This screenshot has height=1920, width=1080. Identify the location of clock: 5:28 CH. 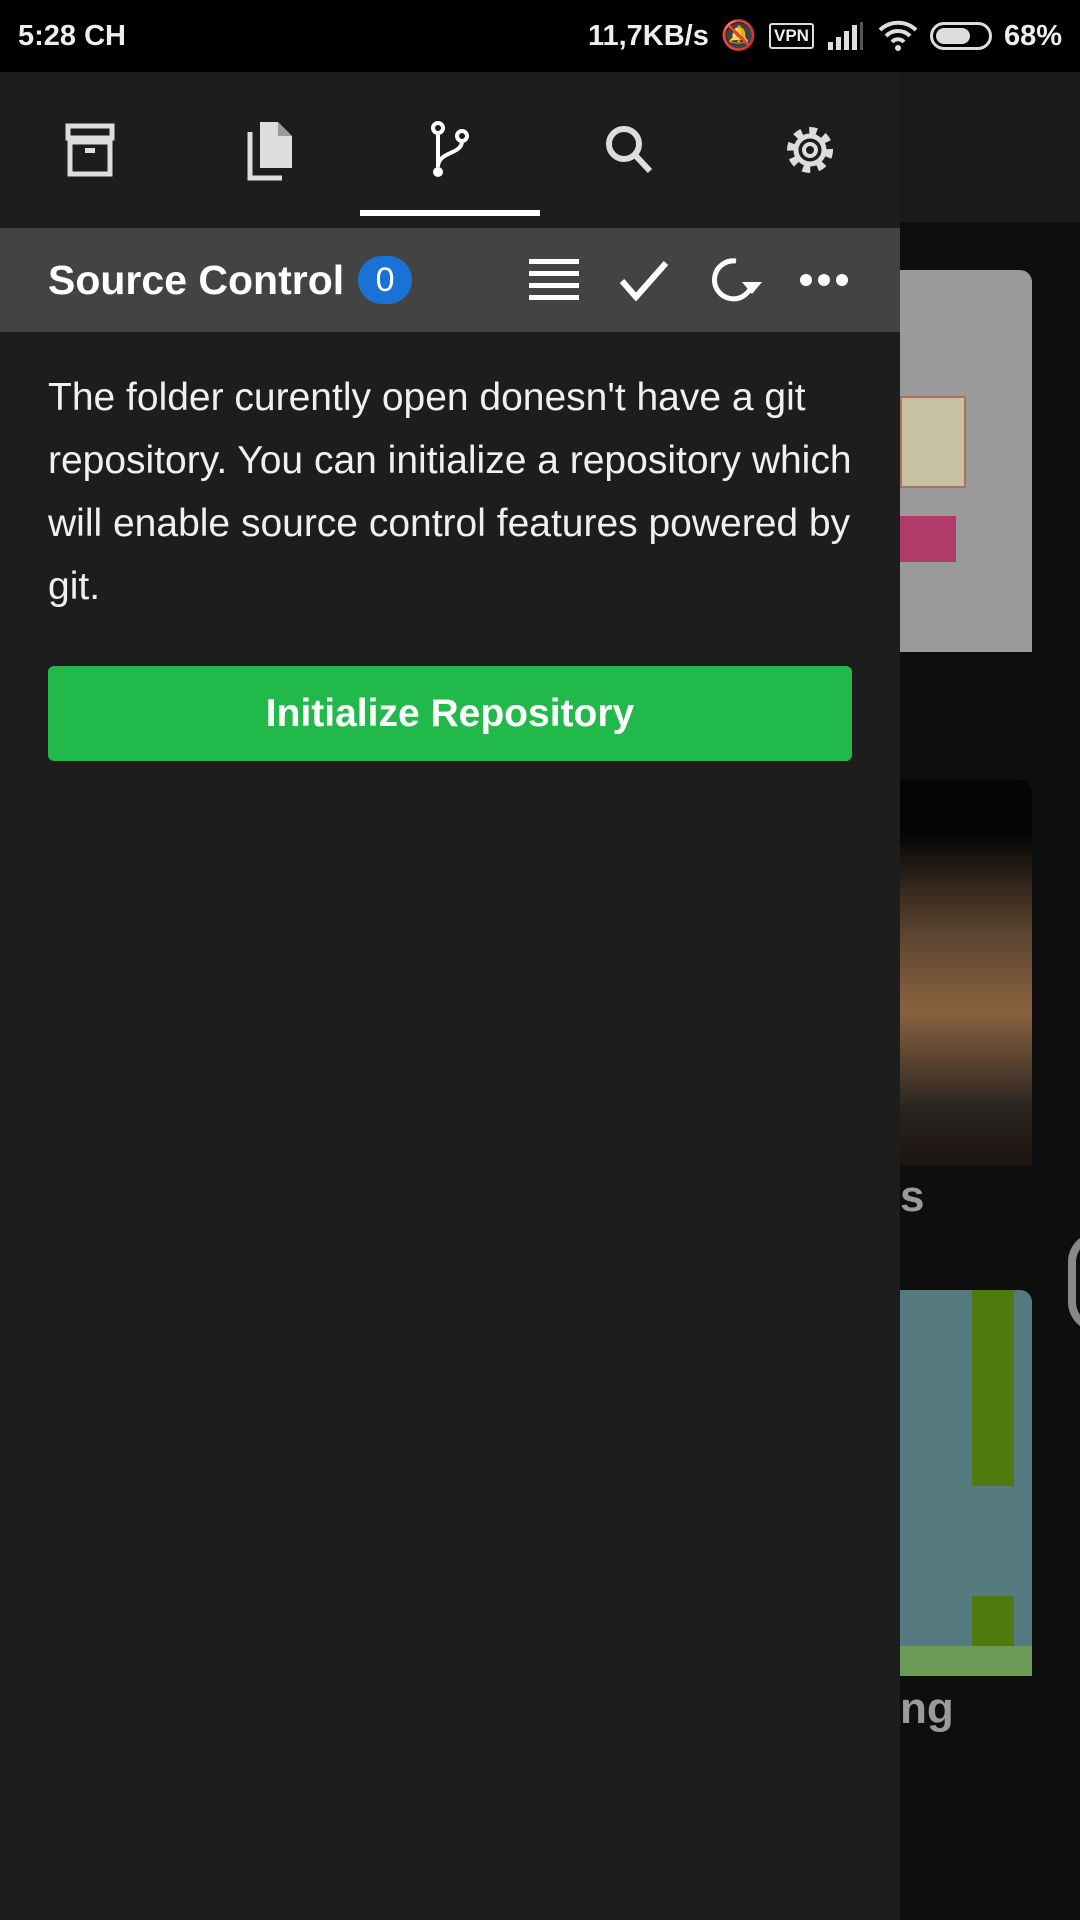
(72, 35).